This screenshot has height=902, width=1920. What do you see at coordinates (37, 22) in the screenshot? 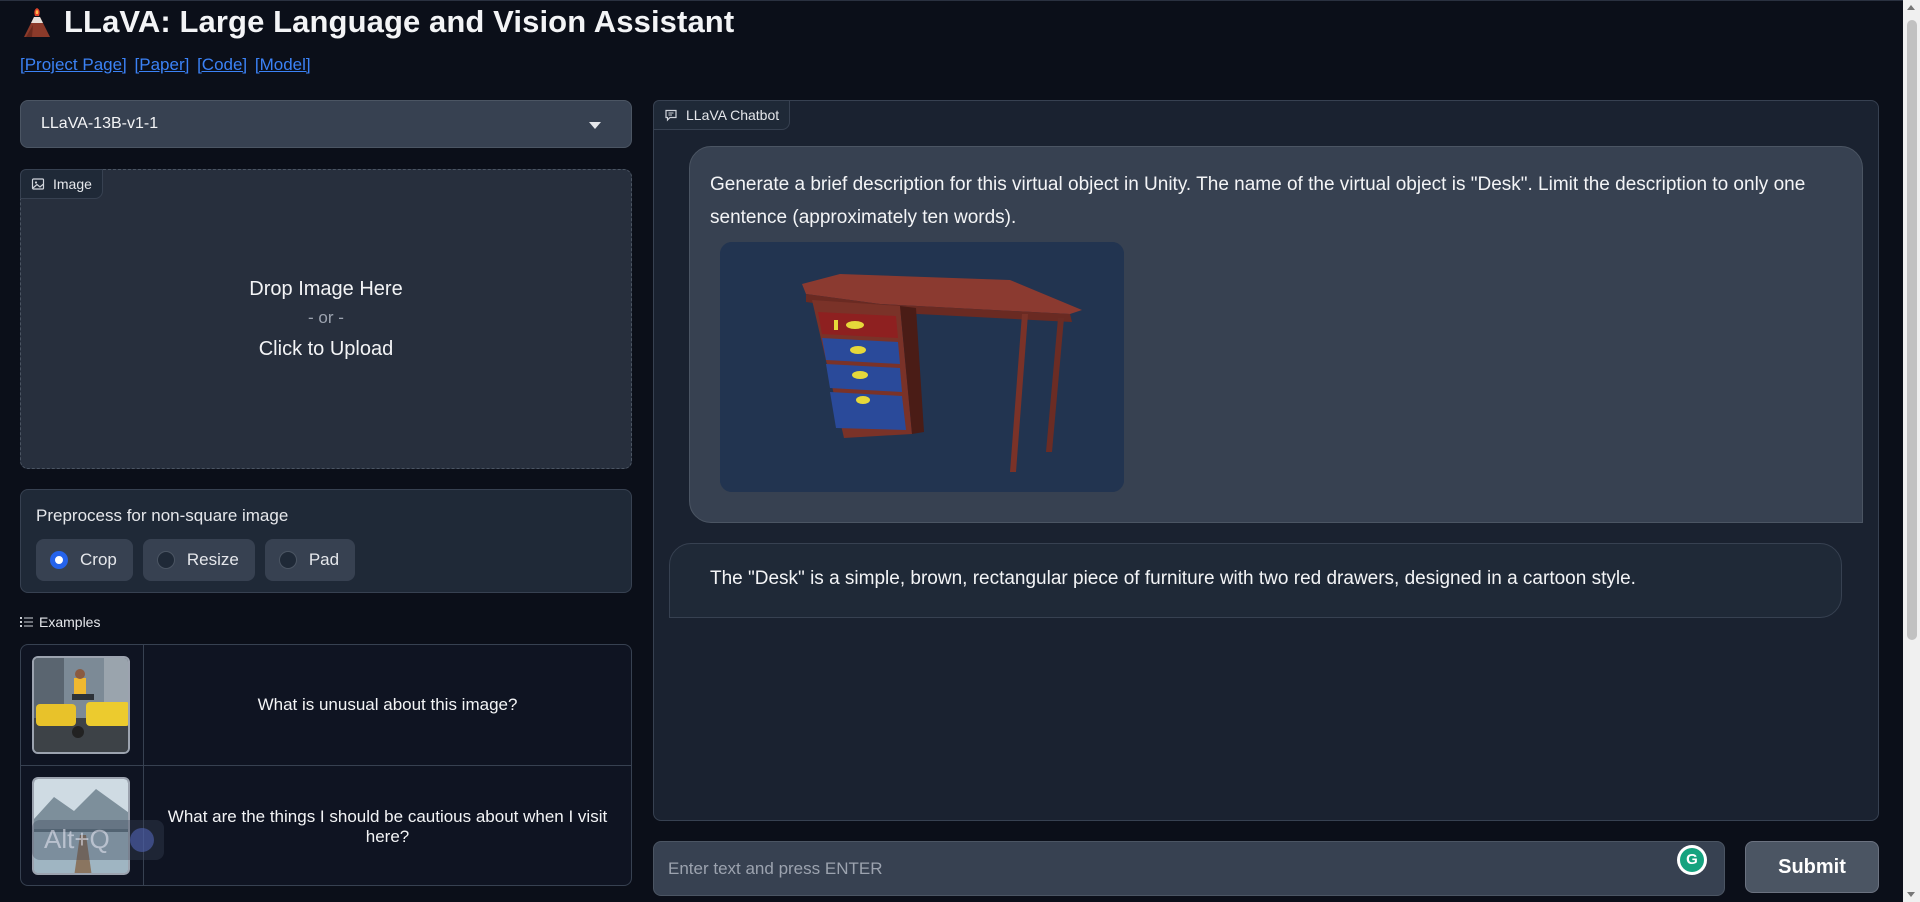
I see `volcano-icon` at bounding box center [37, 22].